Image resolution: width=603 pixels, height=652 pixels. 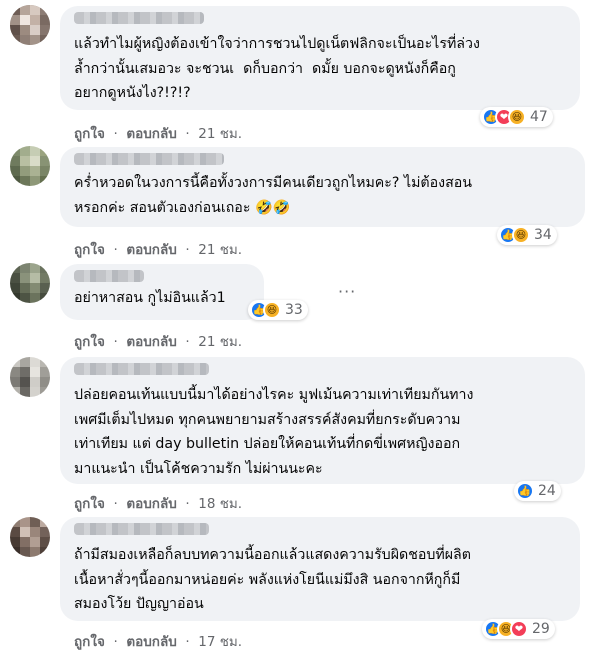 I want to click on reaction-count: 24, so click(x=547, y=491).